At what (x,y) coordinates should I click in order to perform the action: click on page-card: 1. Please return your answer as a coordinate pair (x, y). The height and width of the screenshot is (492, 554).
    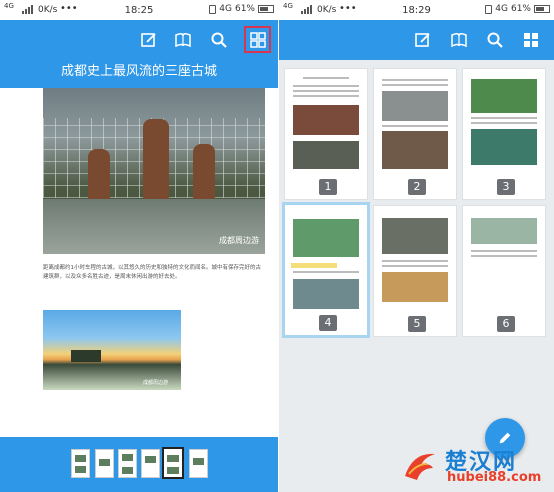
    Looking at the image, I should click on (326, 134).